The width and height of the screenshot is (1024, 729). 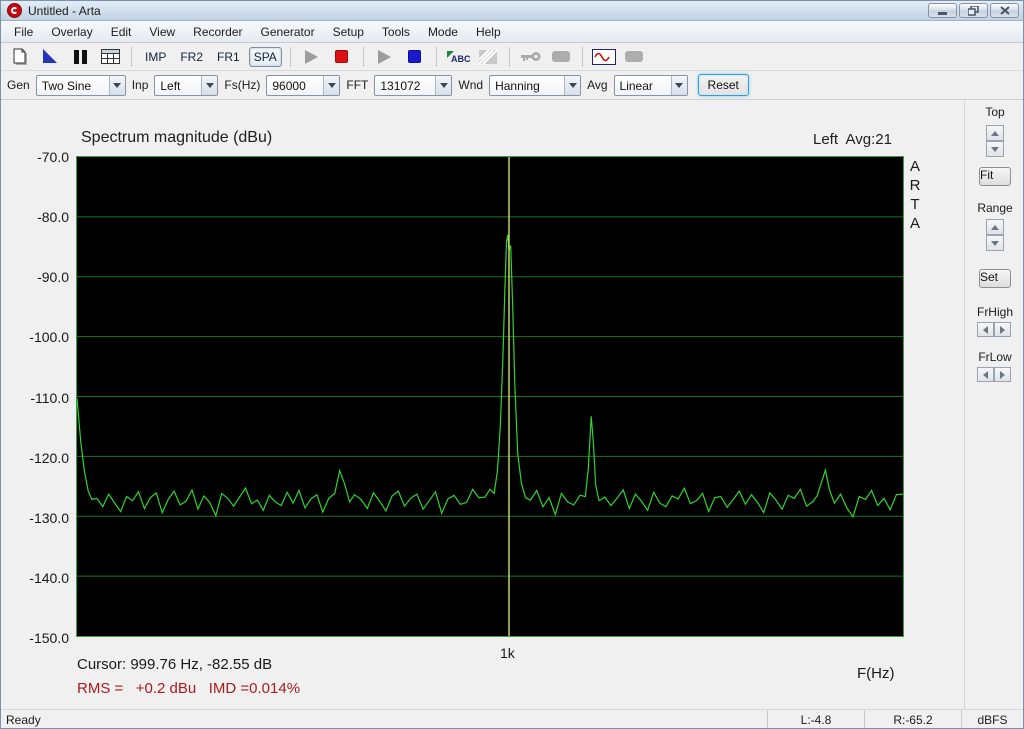 I want to click on blank-icon, so click(x=634, y=57).